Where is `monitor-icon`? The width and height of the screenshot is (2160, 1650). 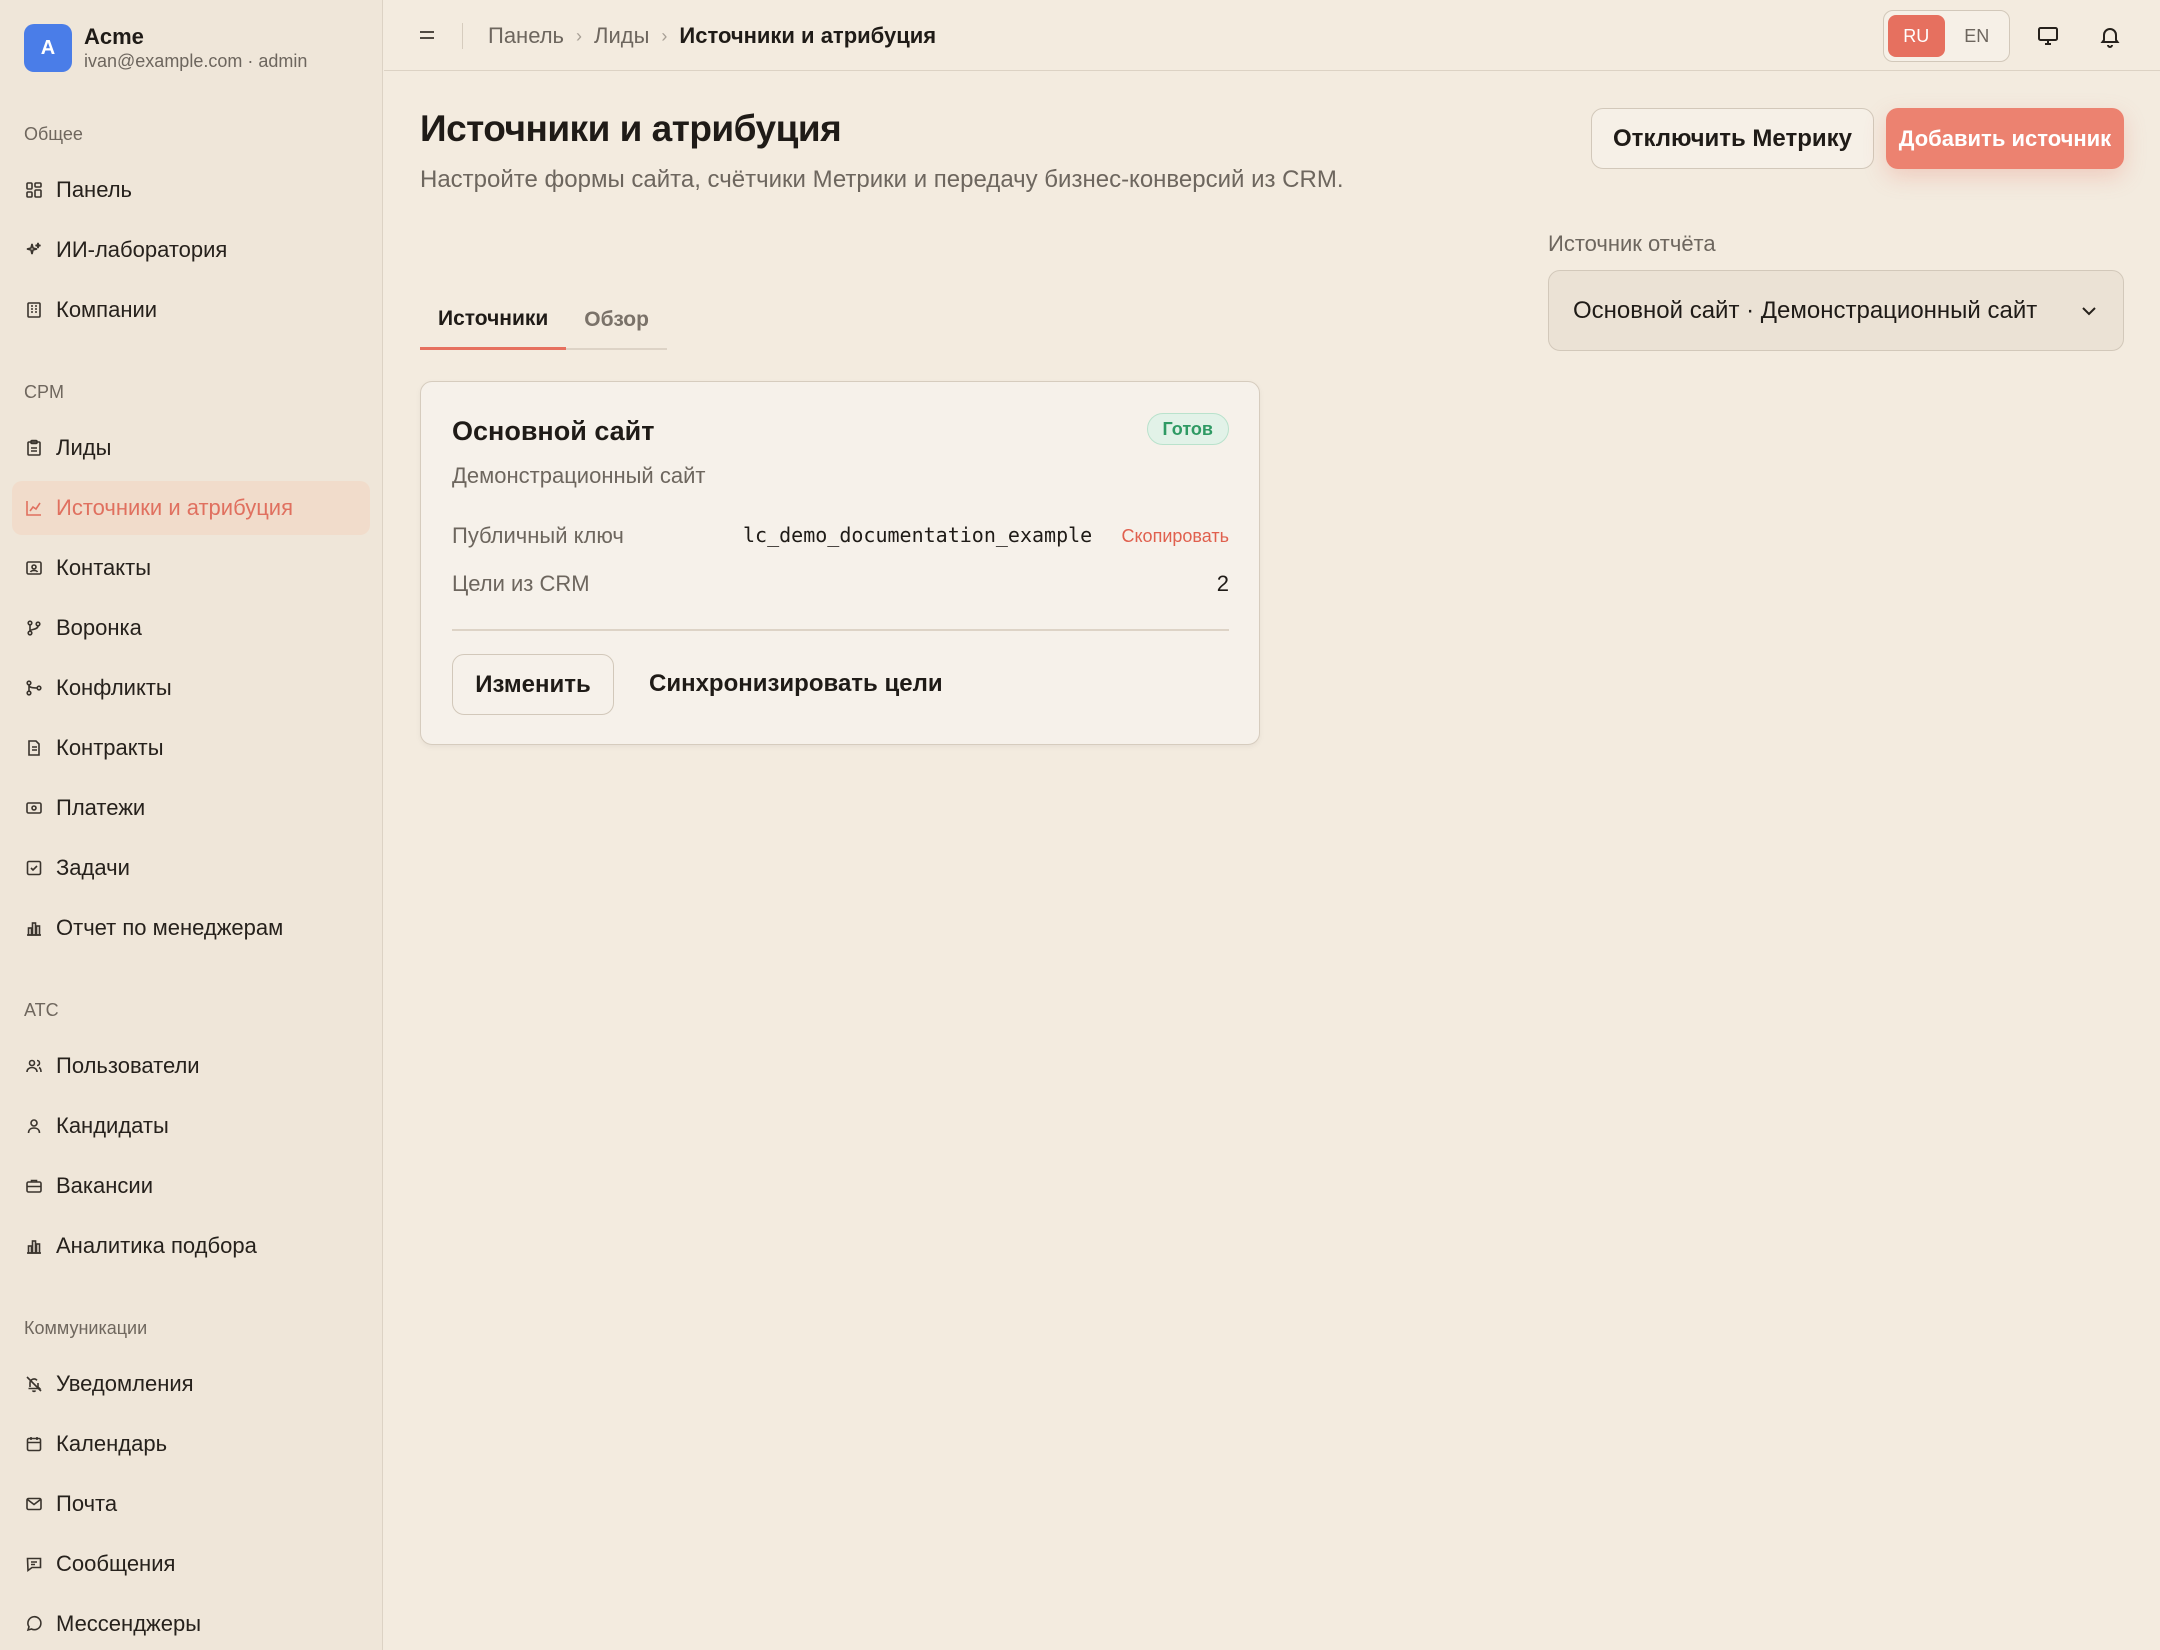 monitor-icon is located at coordinates (2048, 36).